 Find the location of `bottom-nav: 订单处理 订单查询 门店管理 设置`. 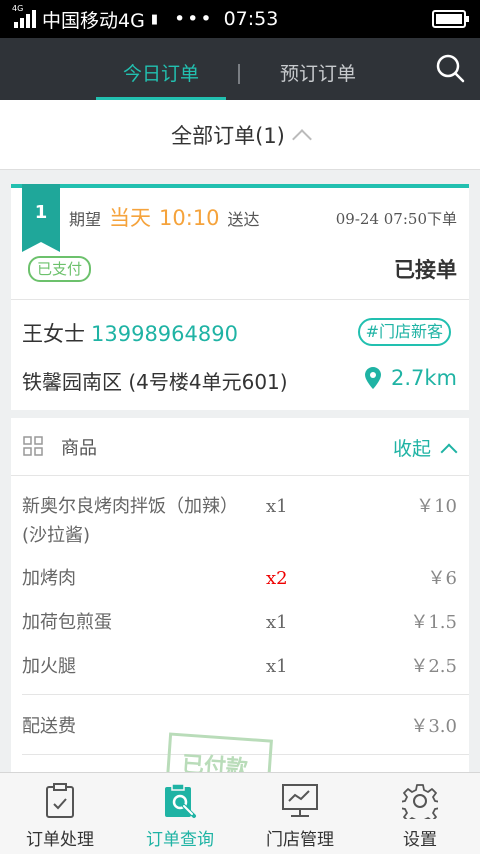

bottom-nav: 订单处理 订单查询 门店管理 设置 is located at coordinates (240, 813).